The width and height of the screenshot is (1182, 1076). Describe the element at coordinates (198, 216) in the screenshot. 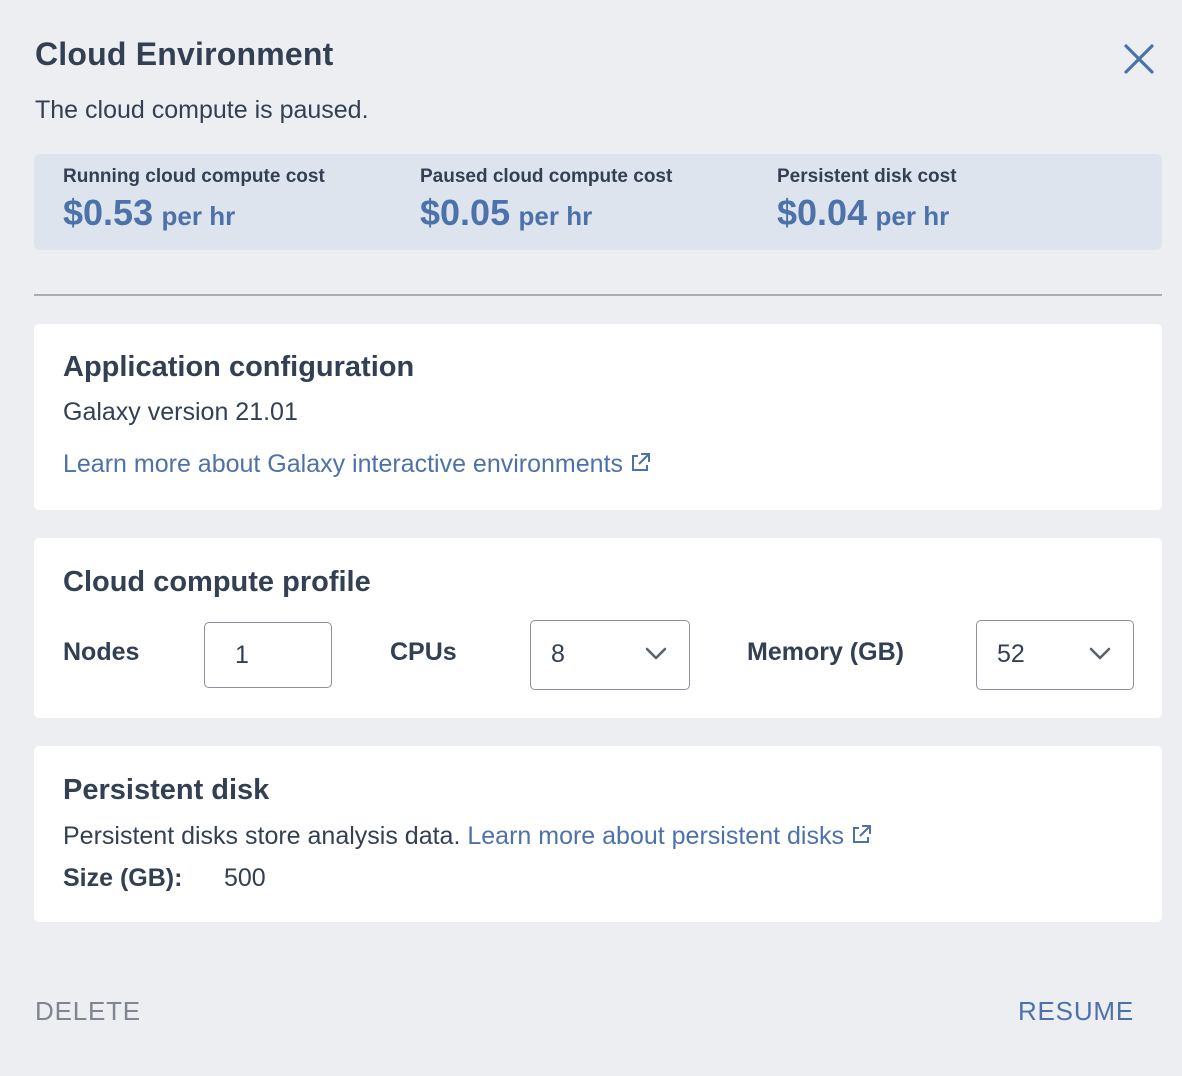

I see `running-cost-unit: per hr` at that location.